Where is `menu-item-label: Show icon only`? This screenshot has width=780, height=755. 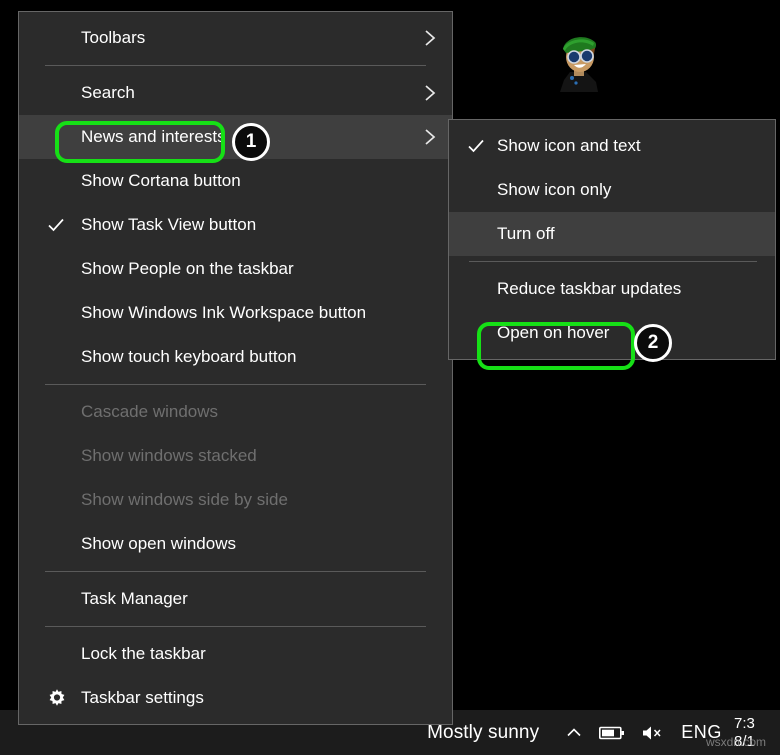 menu-item-label: Show icon only is located at coordinates (554, 189).